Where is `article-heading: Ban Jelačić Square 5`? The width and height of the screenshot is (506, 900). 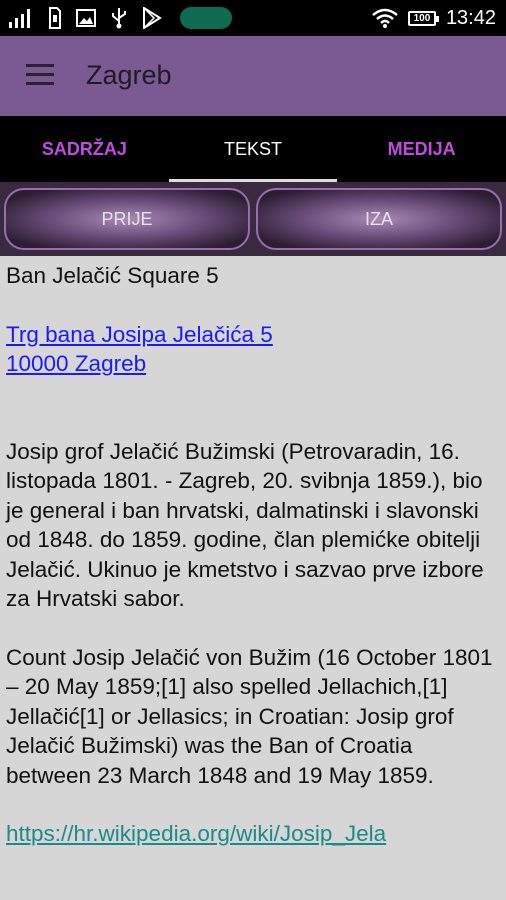 article-heading: Ban Jelačić Square 5 is located at coordinates (112, 275).